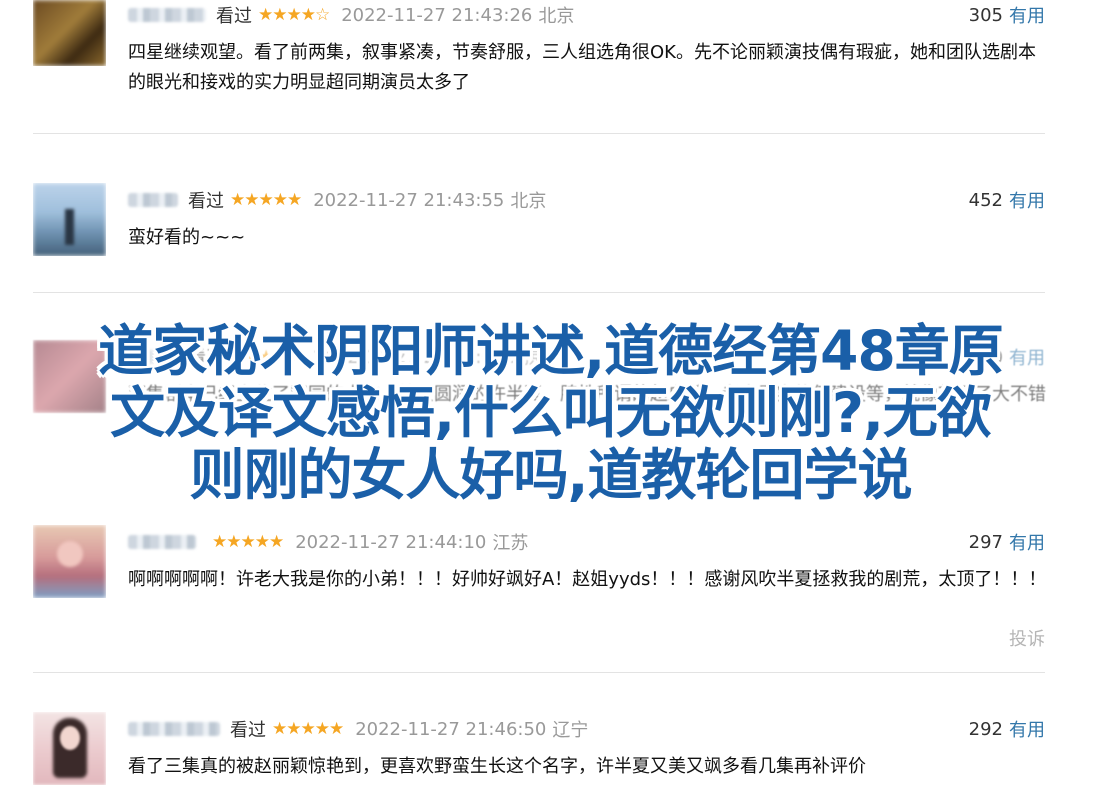  I want to click on comment-meta: 看过 ★★★★☆ 2022-11-27 21:43:26 北京, so click(351, 15).